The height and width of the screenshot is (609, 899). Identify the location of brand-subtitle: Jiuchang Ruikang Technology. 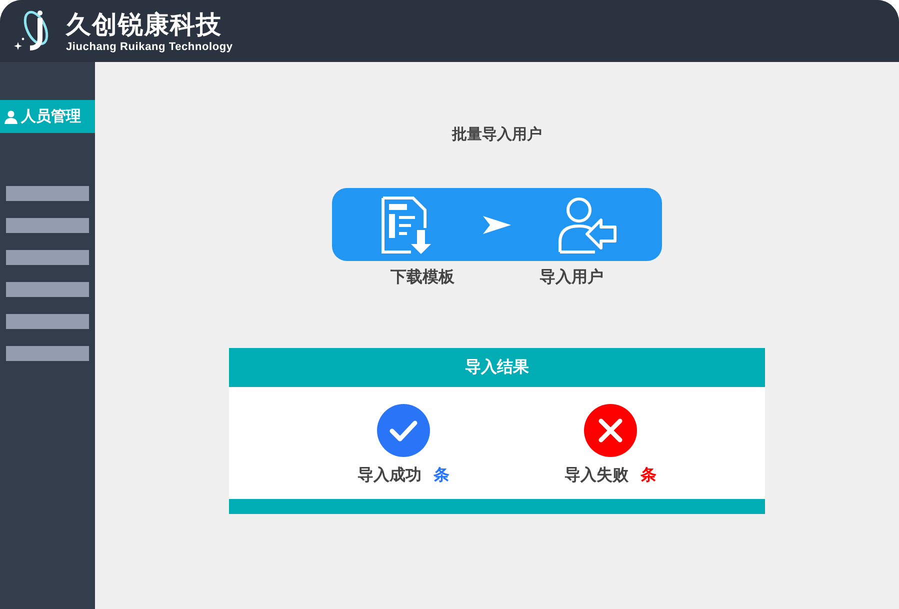
(149, 46).